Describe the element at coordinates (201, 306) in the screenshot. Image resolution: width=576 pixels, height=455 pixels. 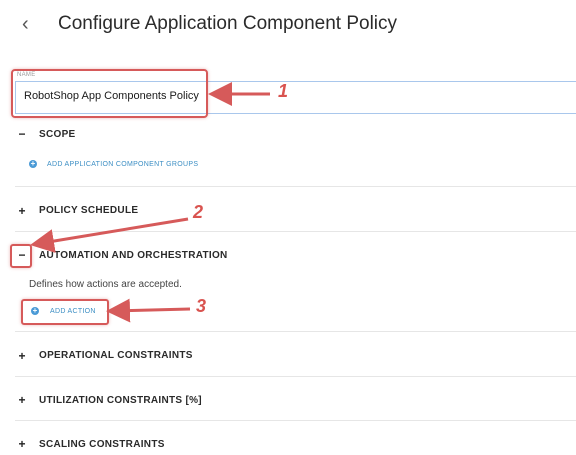
I see `callout-number-3: 3` at that location.